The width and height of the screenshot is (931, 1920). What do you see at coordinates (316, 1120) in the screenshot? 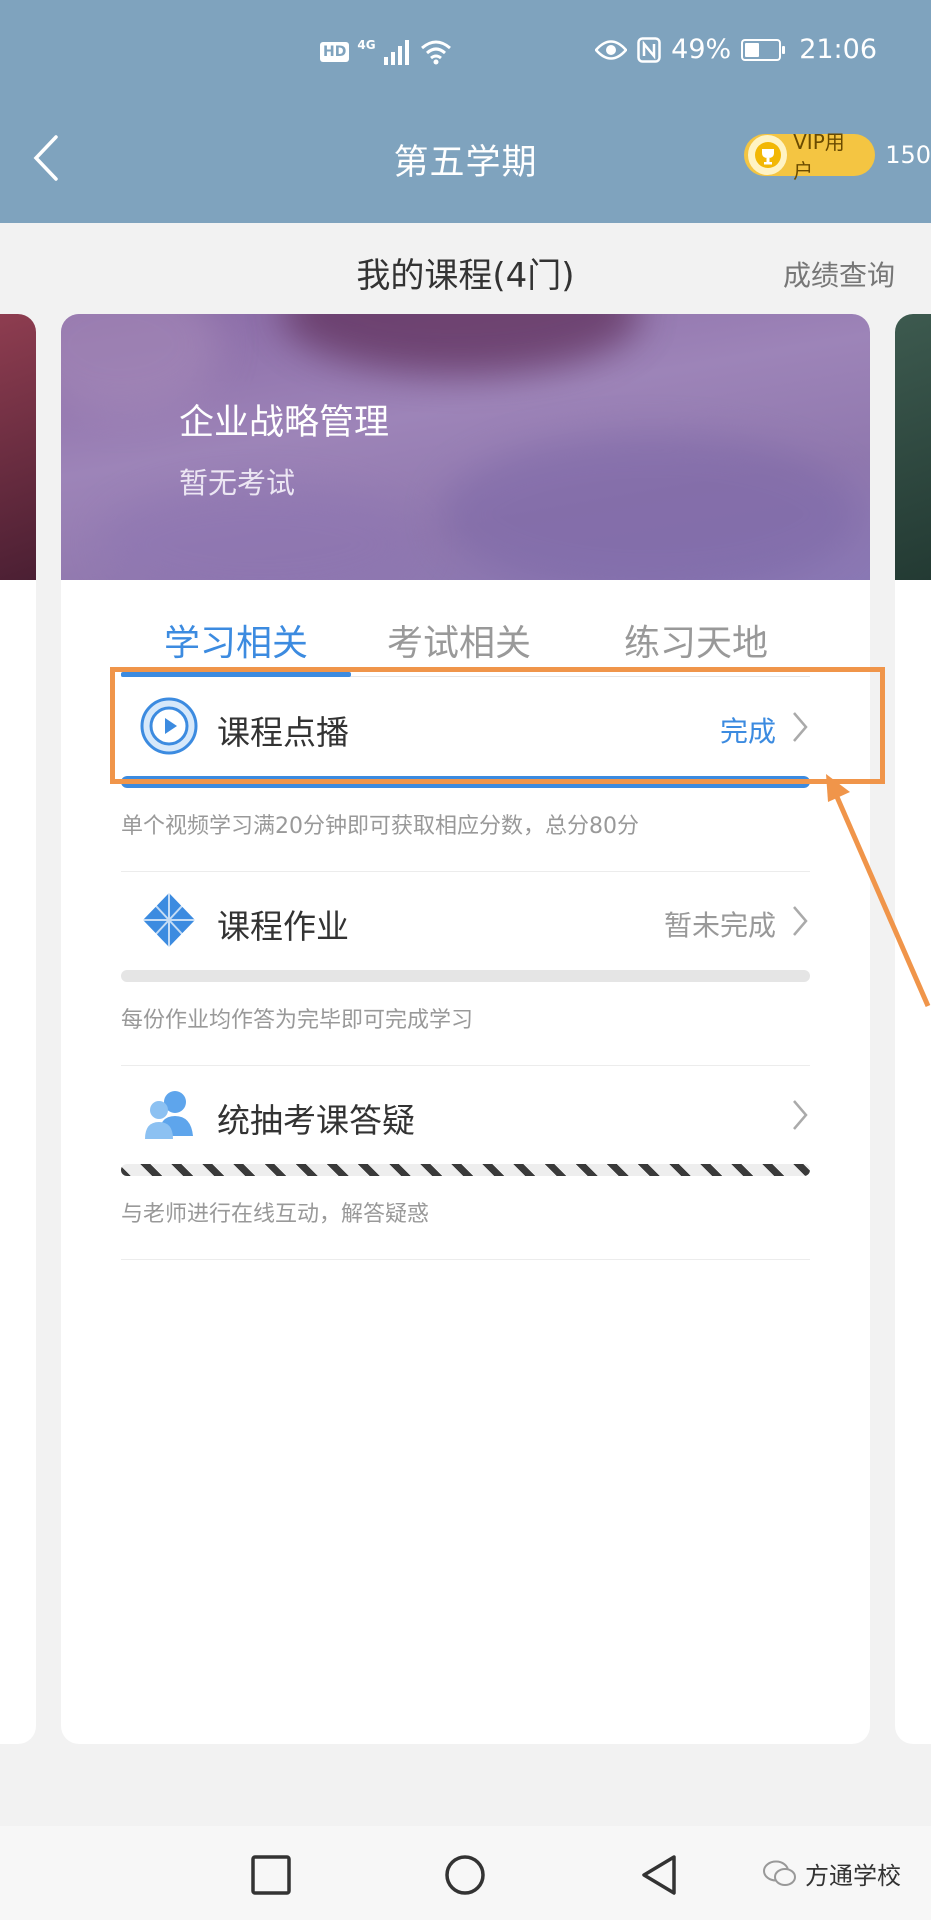
I see `item-title: 统抽考课答疑` at bounding box center [316, 1120].